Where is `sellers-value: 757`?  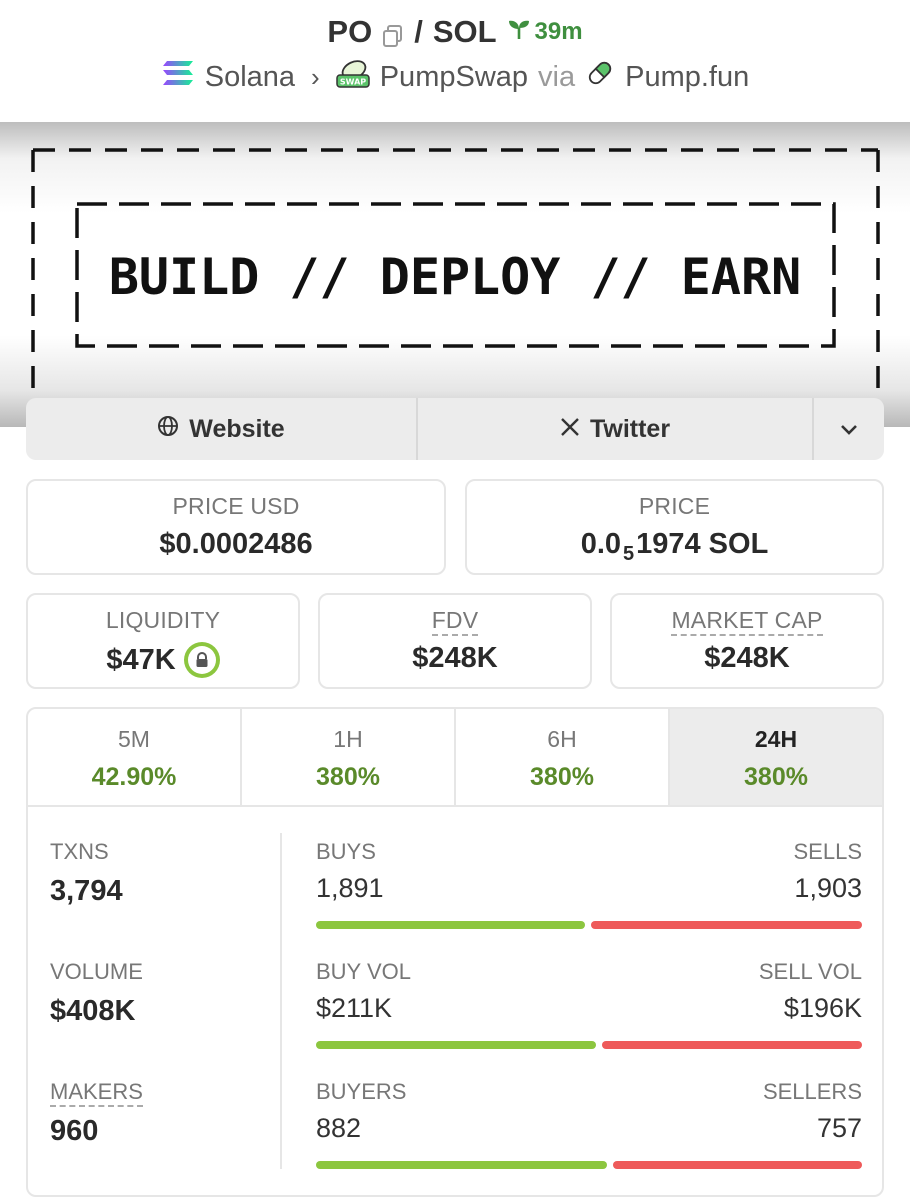 sellers-value: 757 is located at coordinates (839, 1128).